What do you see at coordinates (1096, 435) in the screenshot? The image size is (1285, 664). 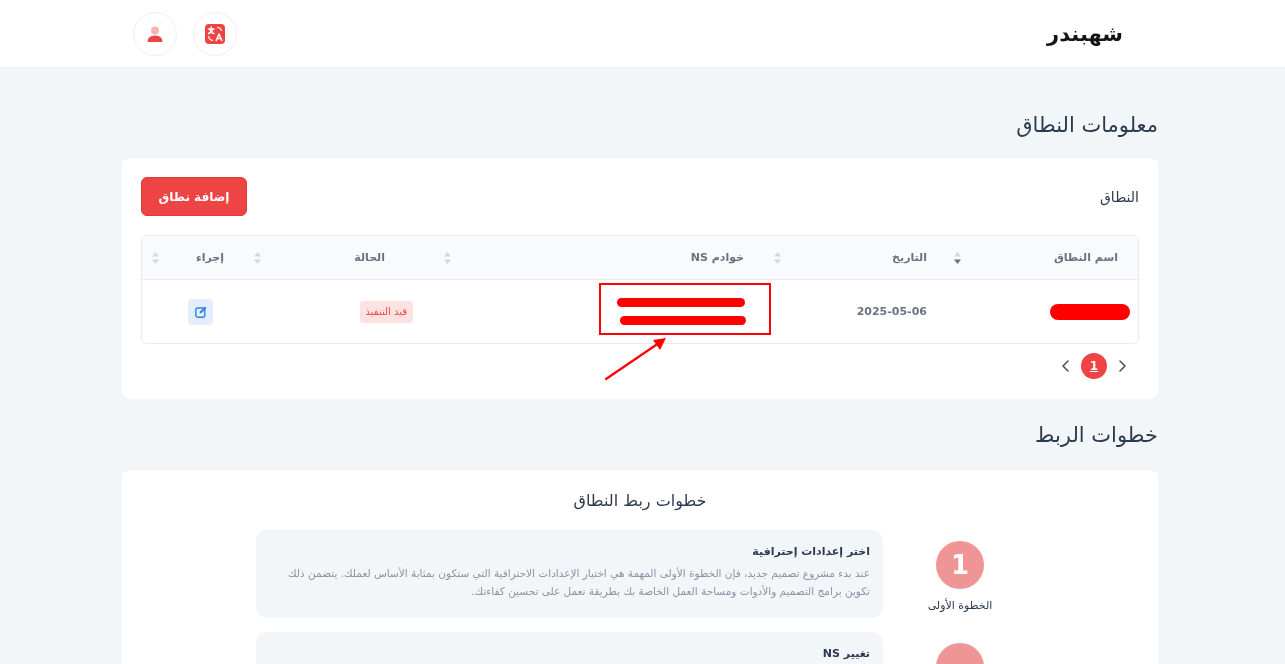 I see `section-title: خطوات الربط` at bounding box center [1096, 435].